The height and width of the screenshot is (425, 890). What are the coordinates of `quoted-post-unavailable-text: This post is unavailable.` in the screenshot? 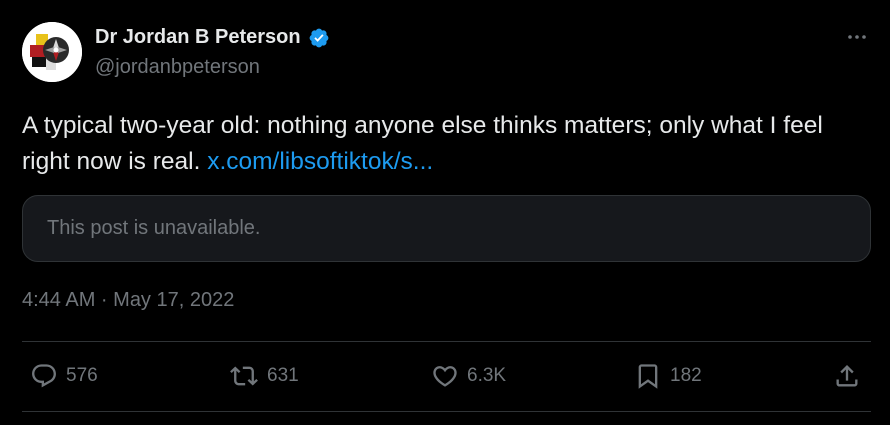 It's located at (154, 228).